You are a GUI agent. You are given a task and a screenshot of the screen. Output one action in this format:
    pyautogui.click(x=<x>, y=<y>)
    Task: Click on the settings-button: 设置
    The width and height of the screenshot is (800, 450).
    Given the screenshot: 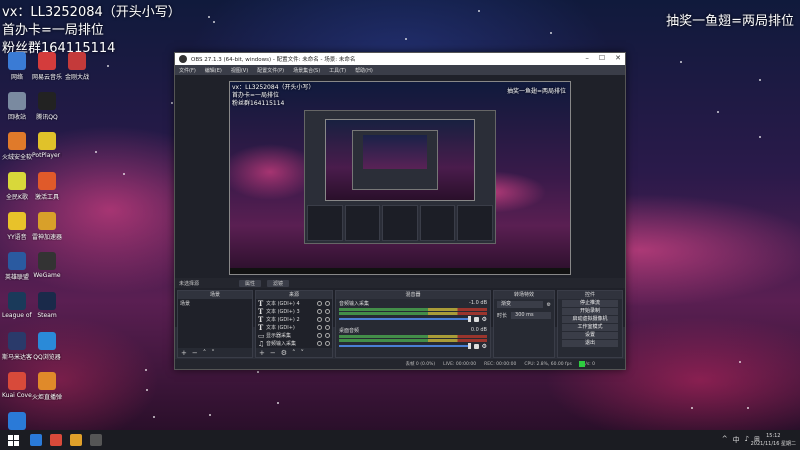 What is the action you would take?
    pyautogui.click(x=590, y=335)
    